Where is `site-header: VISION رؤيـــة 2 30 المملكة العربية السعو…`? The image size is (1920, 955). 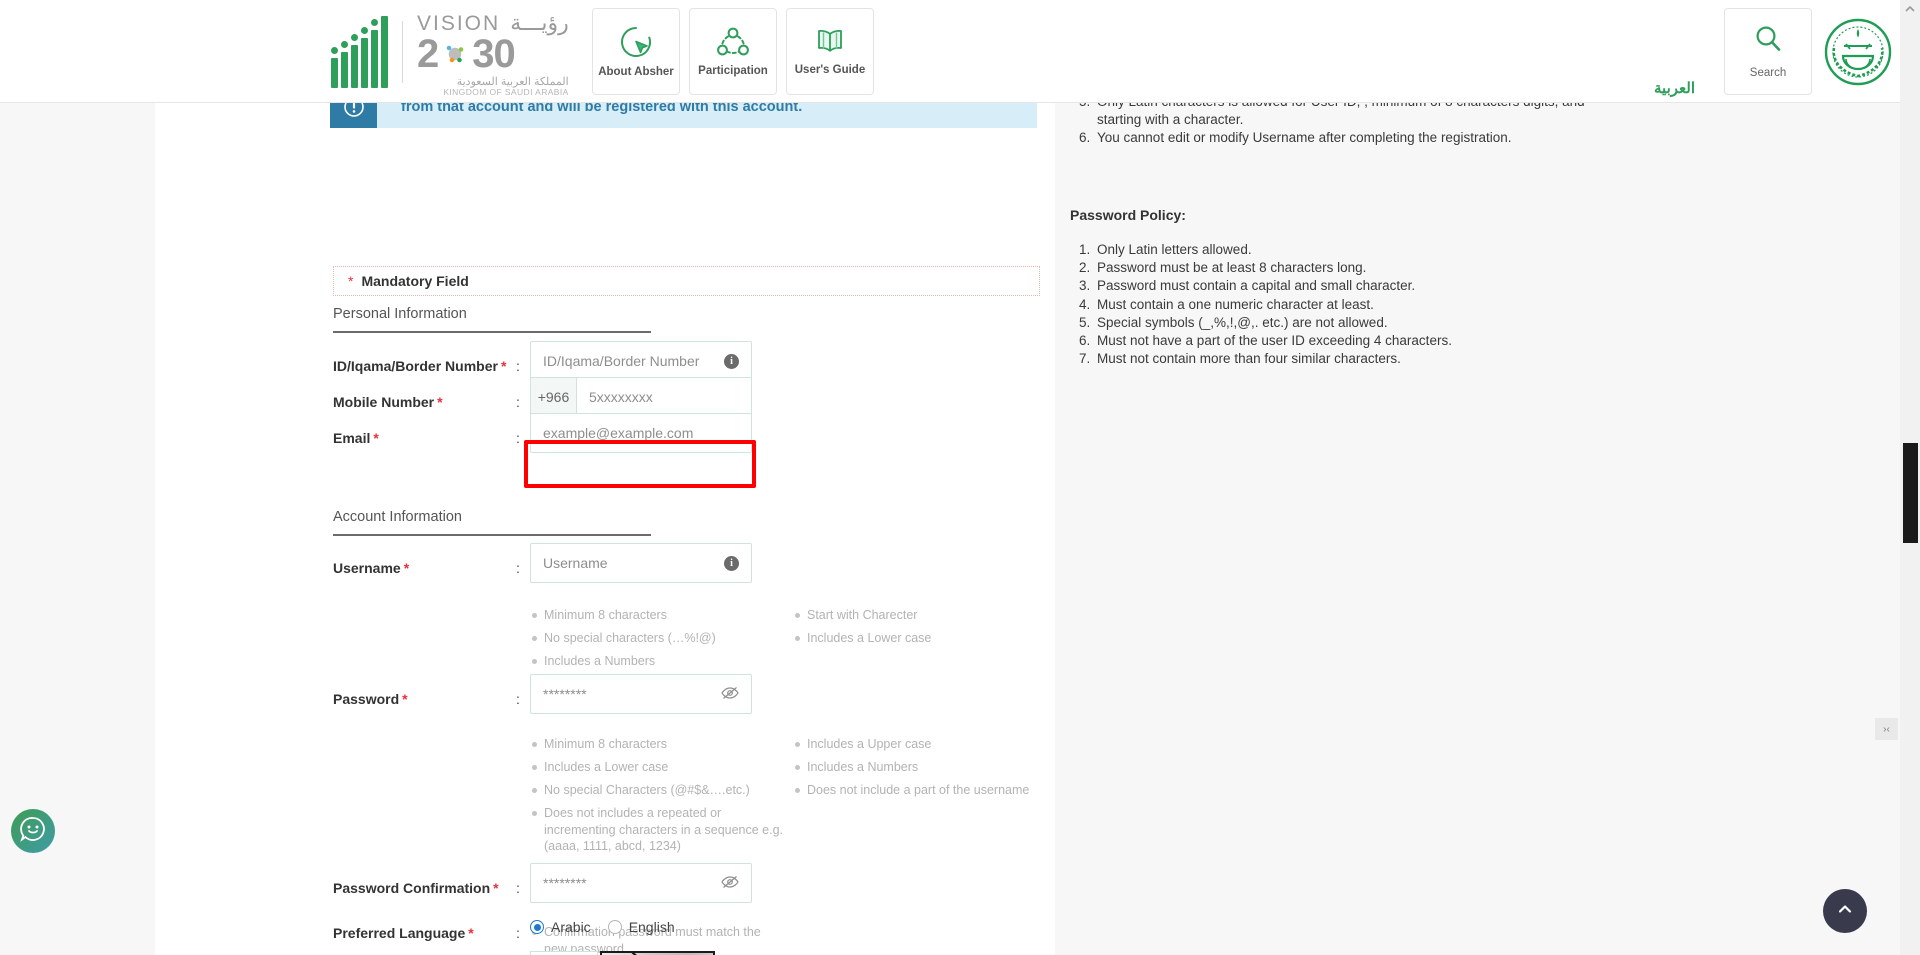 site-header: VISION رؤيـــة 2 30 المملكة العربية السعو… is located at coordinates (950, 51).